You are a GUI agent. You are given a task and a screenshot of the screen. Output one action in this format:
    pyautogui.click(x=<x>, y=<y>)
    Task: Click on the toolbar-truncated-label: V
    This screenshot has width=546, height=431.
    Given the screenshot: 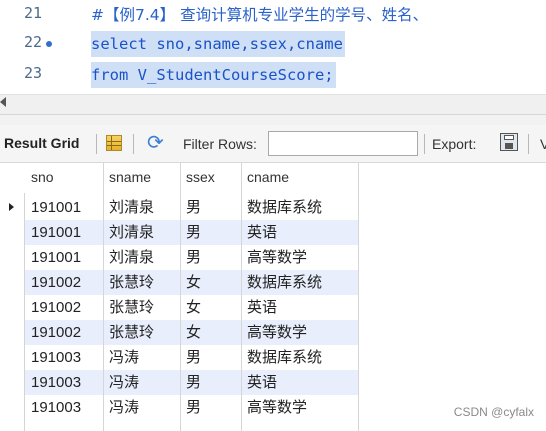 What is the action you would take?
    pyautogui.click(x=543, y=144)
    